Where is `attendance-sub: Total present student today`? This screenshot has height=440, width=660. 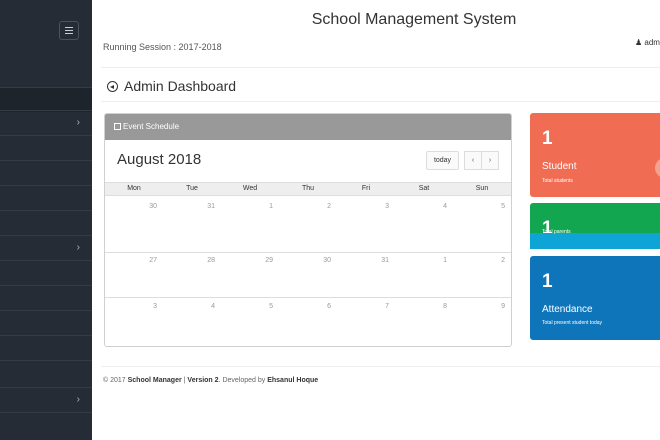 attendance-sub: Total present student today is located at coordinates (572, 323).